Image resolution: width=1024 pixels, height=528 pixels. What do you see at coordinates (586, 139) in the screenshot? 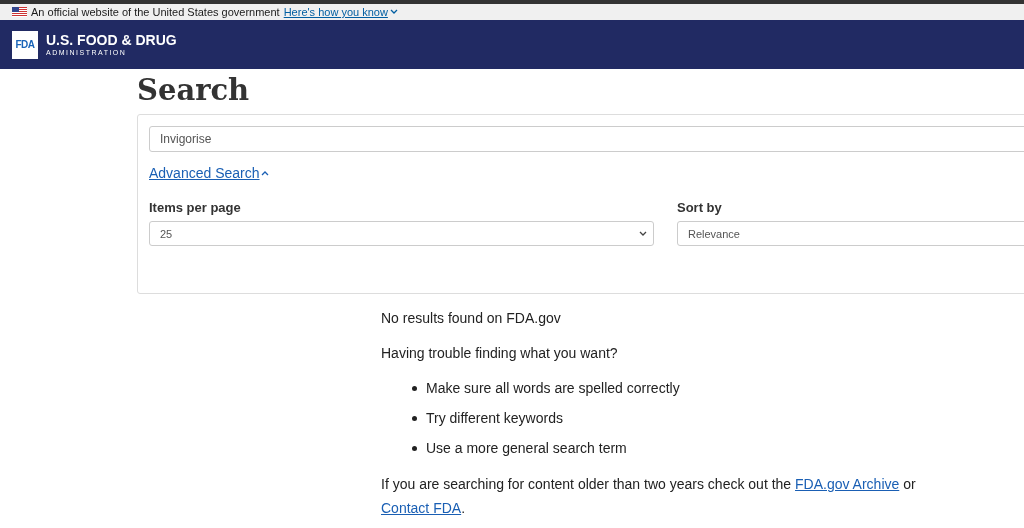
I see `search-field: Invigorise` at bounding box center [586, 139].